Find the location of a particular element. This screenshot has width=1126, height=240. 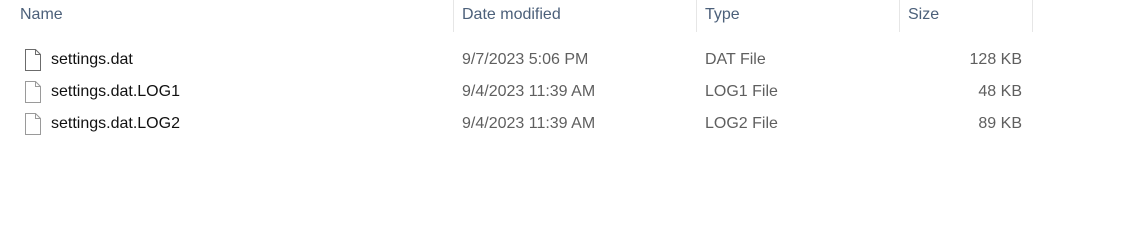

file-name: settings.dat.LOG2 is located at coordinates (115, 123).